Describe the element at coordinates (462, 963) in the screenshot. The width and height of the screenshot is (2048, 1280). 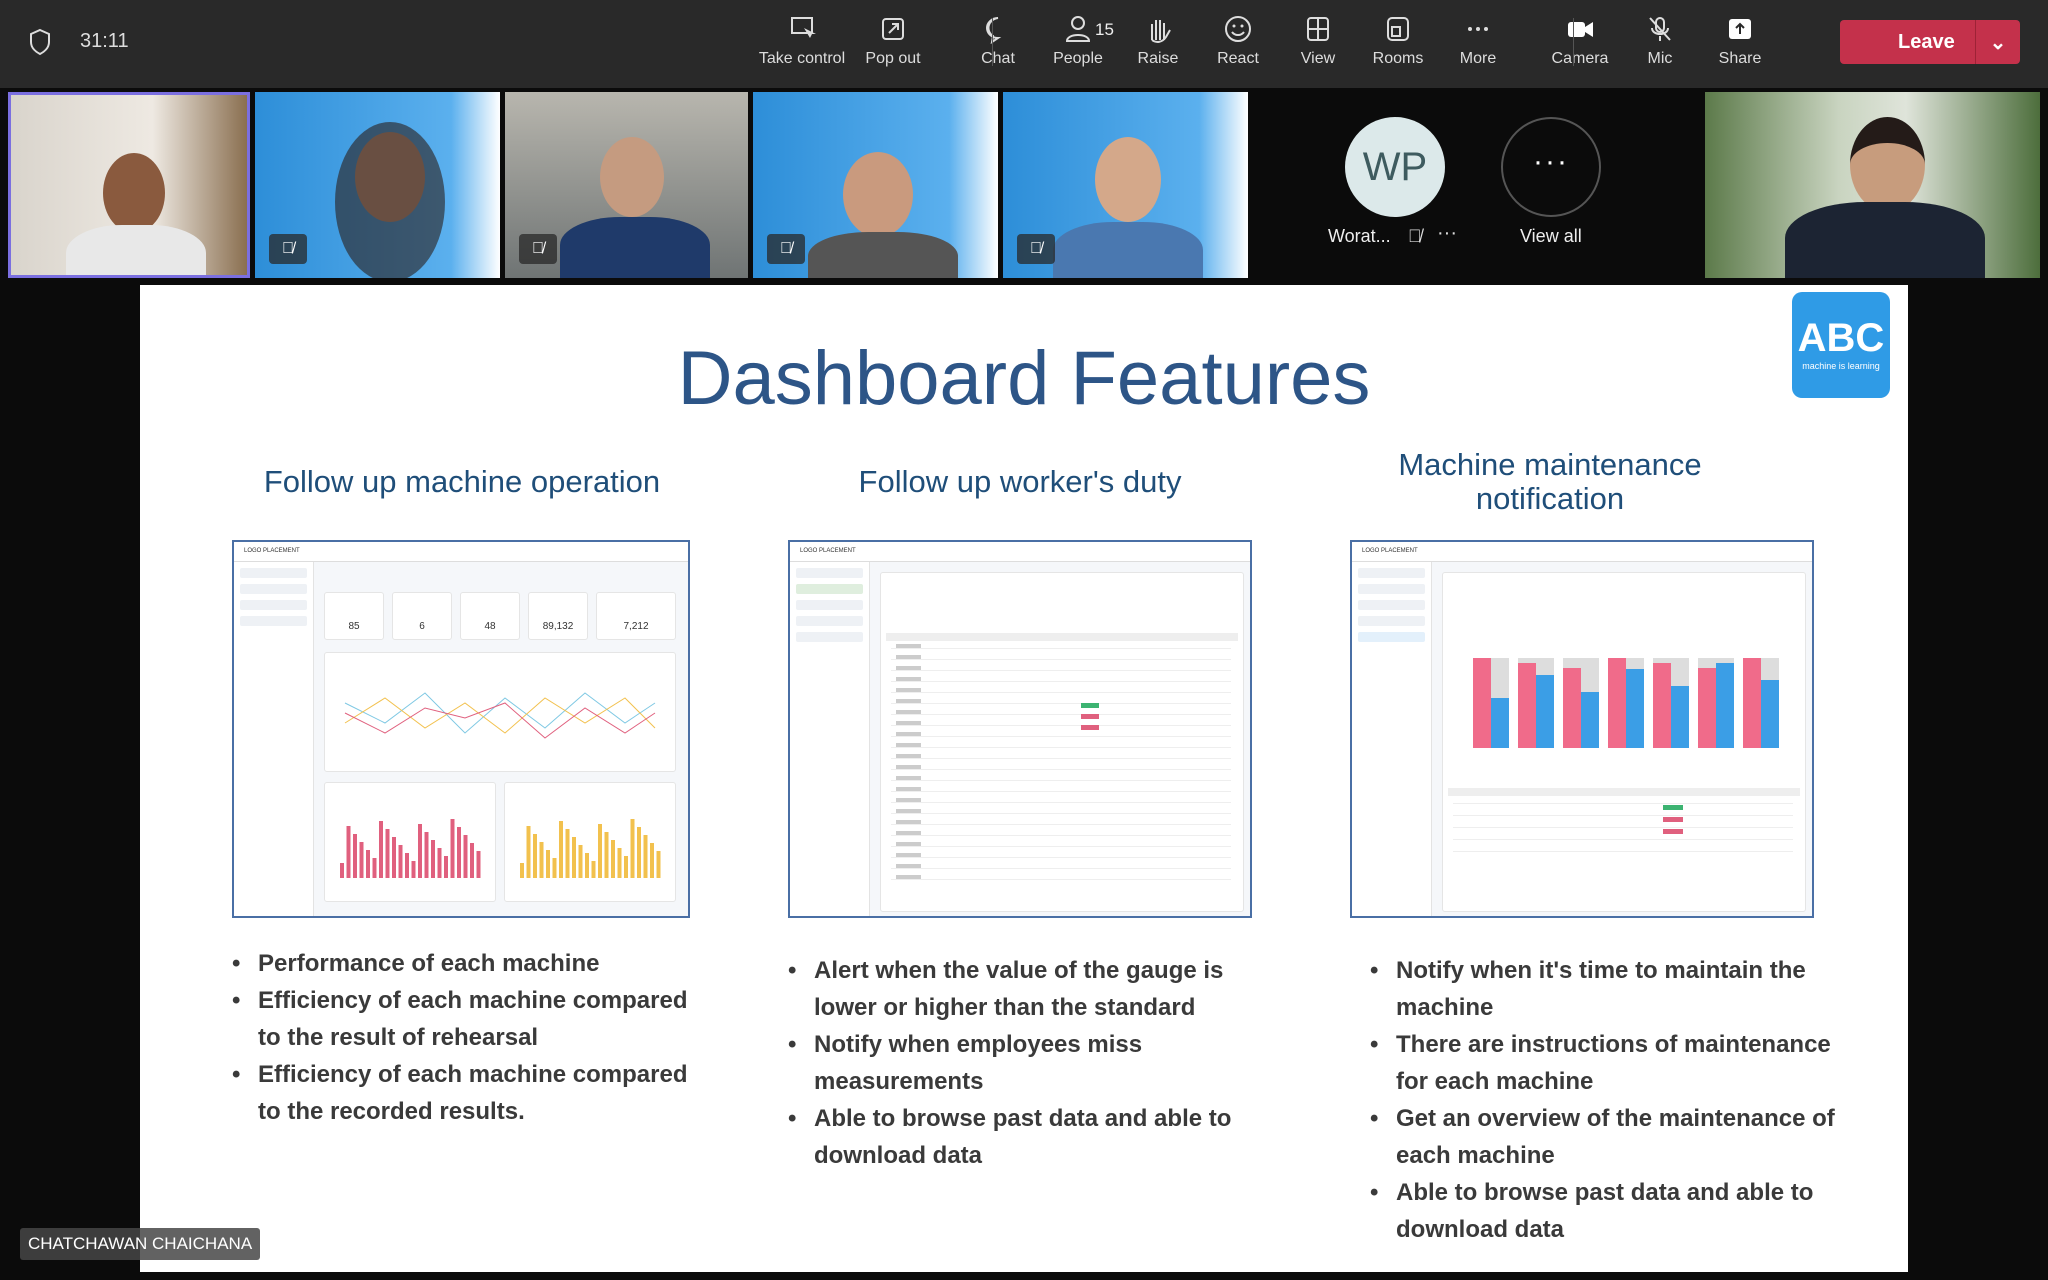
I see `bullet-item: Performance of each machine` at that location.